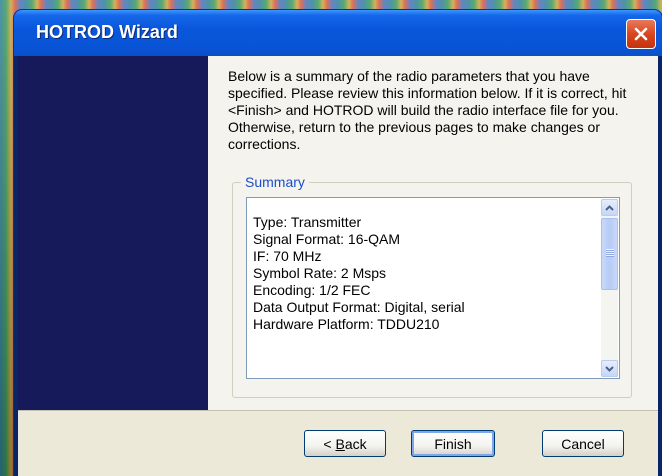  What do you see at coordinates (320, 273) in the screenshot?
I see `summary-line-symbol-rate: Symbol Rate: 2 Msps` at bounding box center [320, 273].